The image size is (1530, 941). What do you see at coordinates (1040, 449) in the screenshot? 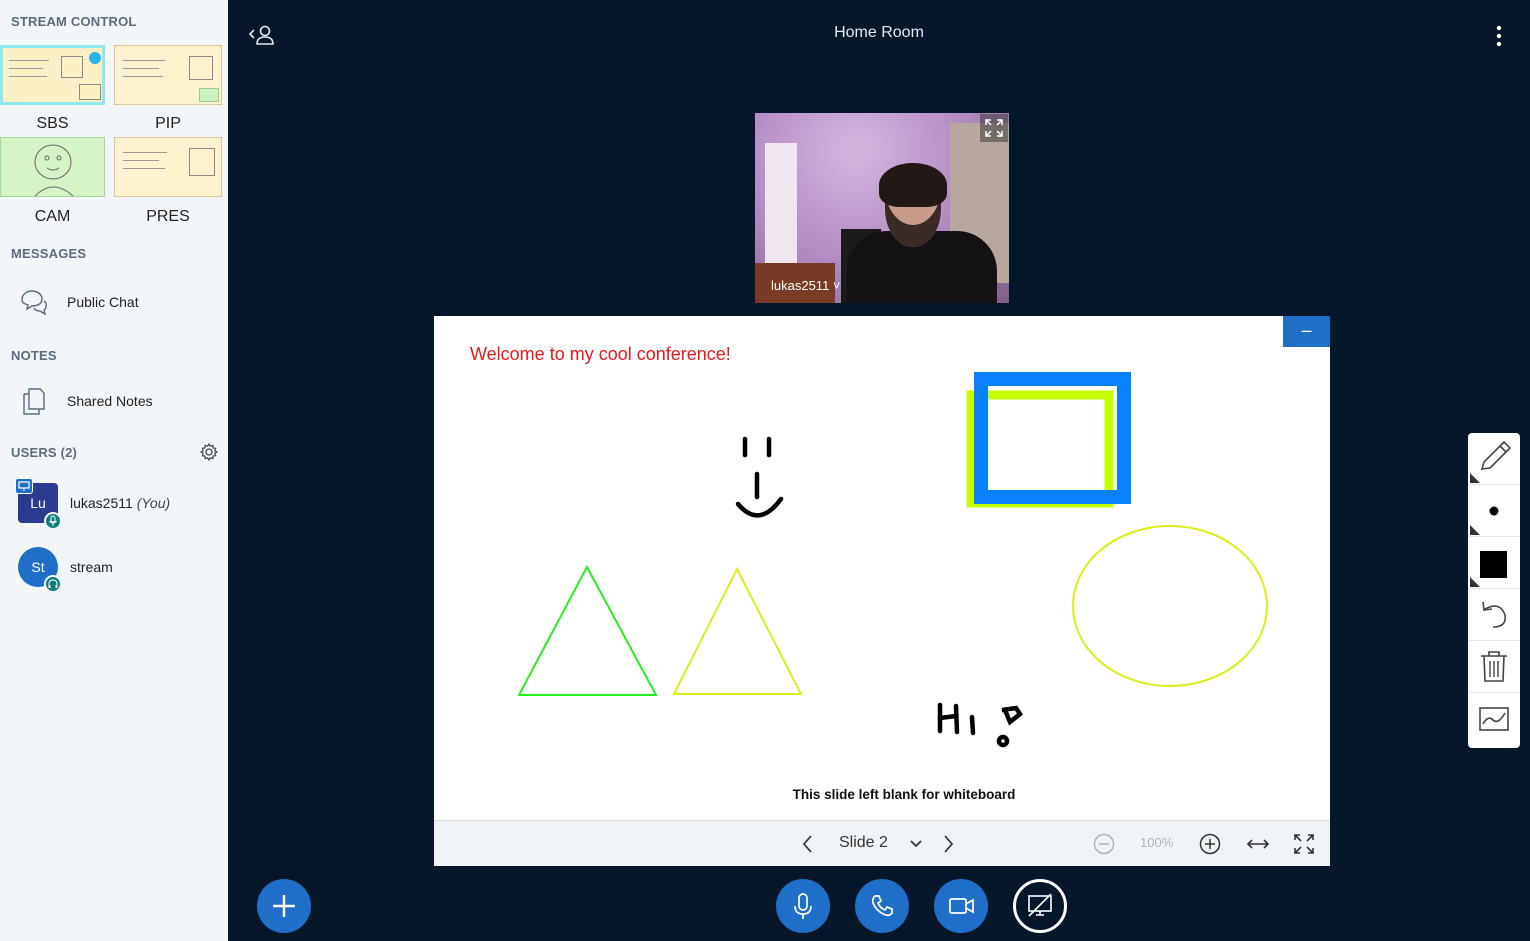
I see `lime-rectangle` at bounding box center [1040, 449].